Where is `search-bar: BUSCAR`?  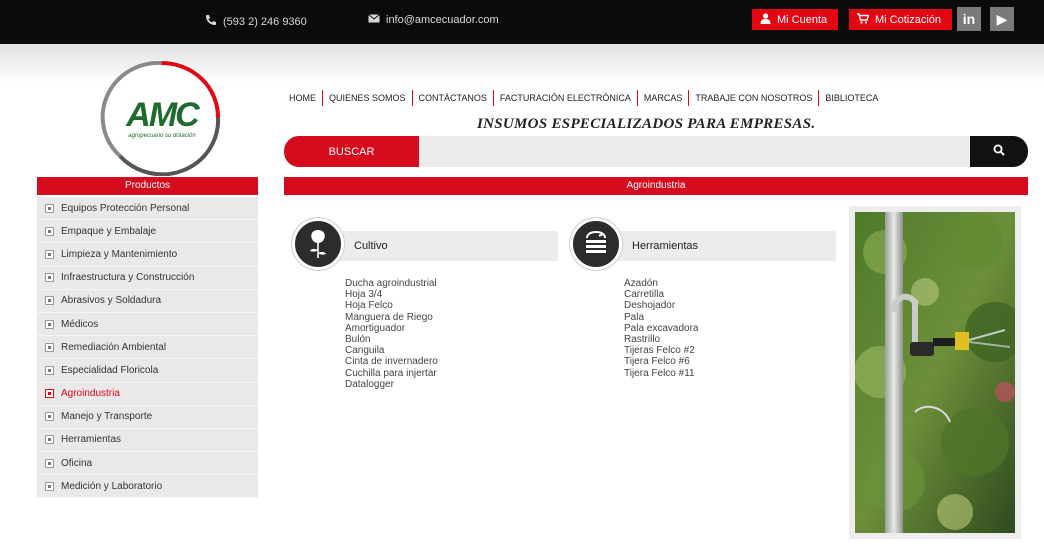
search-bar: BUSCAR is located at coordinates (656, 151).